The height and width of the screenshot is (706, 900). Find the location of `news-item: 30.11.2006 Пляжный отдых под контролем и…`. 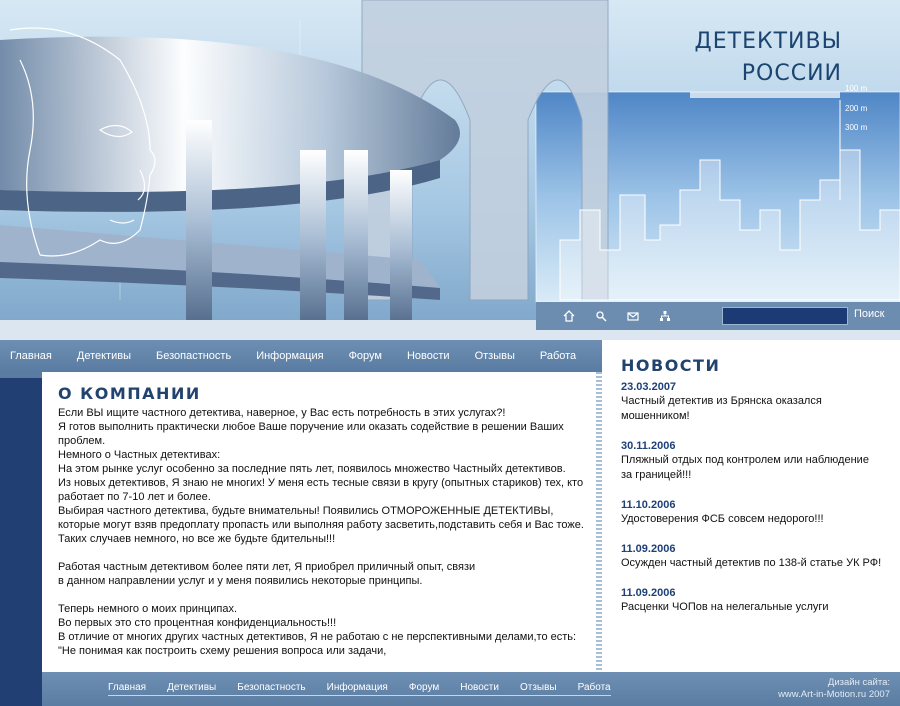

news-item: 30.11.2006 Пляжный отдых под контролем и… is located at coordinates (757, 461).